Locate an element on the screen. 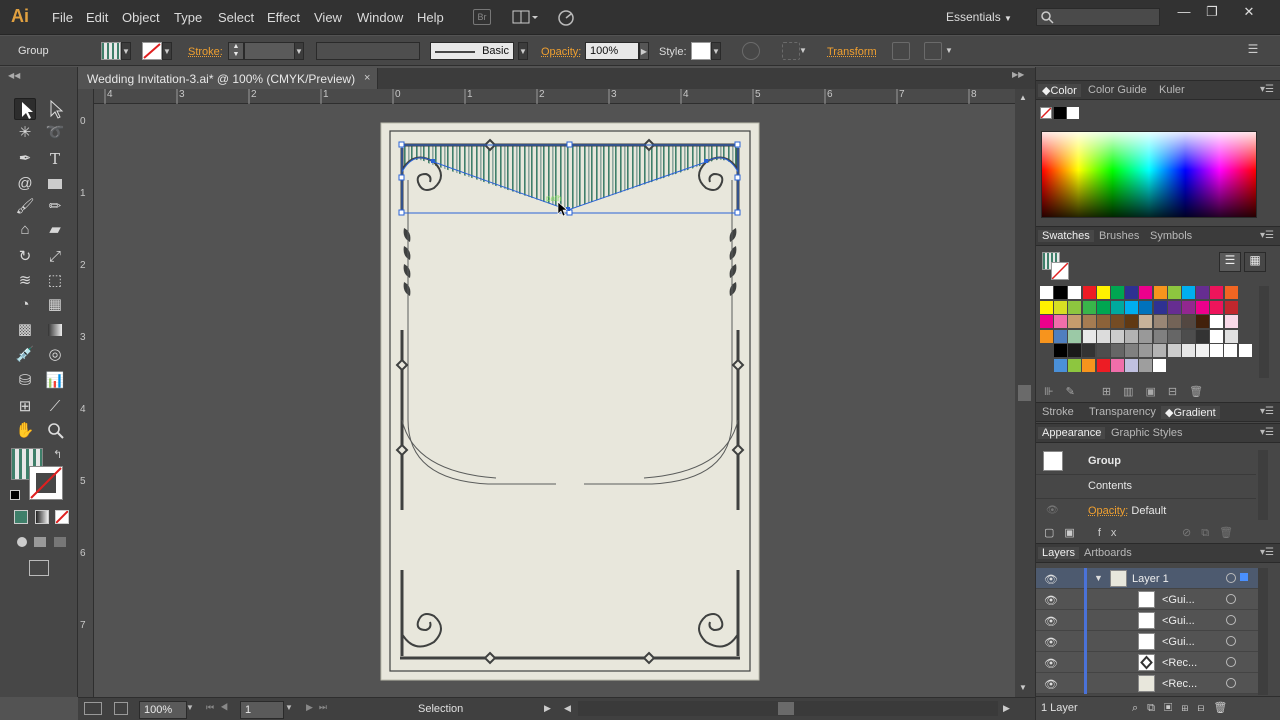 The image size is (1280, 720). vertical-ruler: 0 1 2 3 4 5 6 7 is located at coordinates (86, 393).